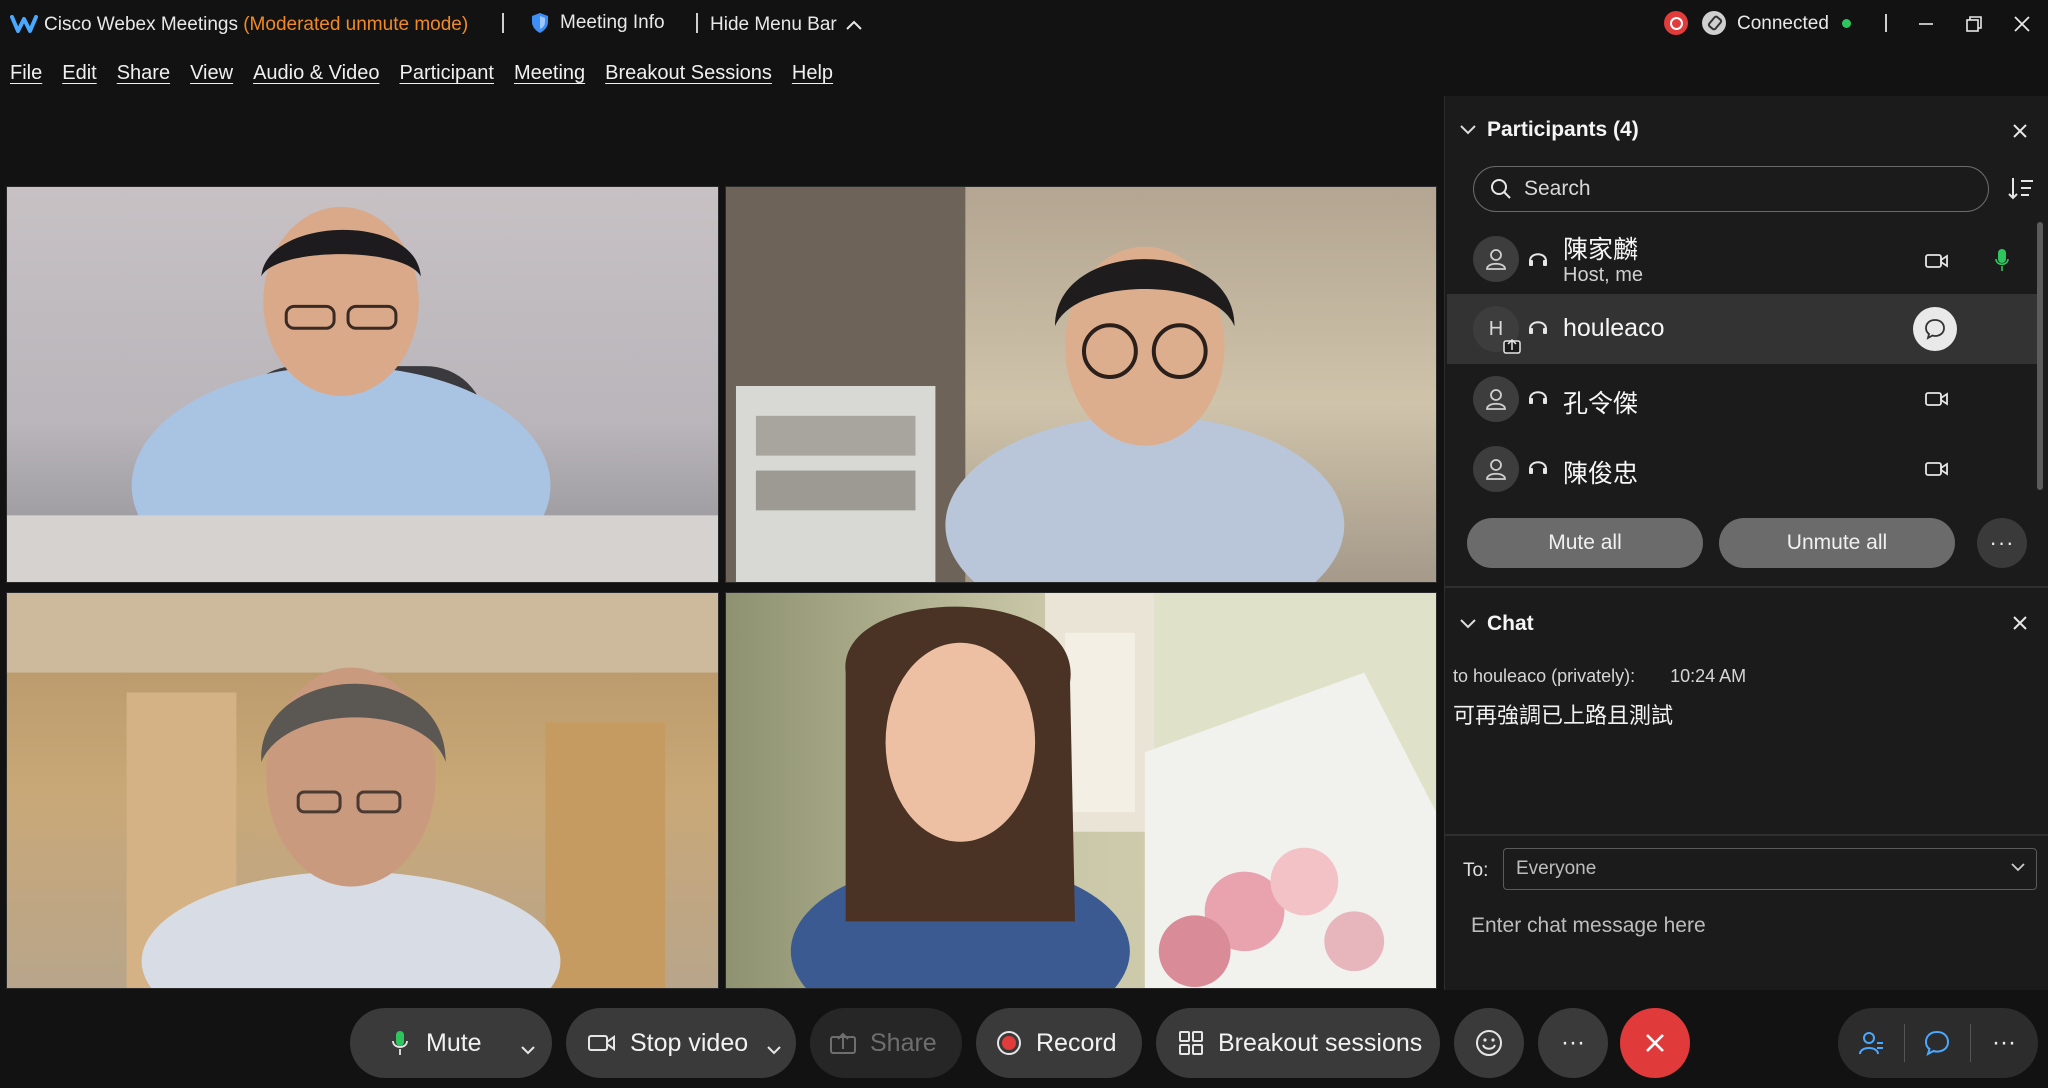 Image resolution: width=2048 pixels, height=1088 pixels. Describe the element at coordinates (903, 1042) in the screenshot. I see `share-label: Share` at that location.